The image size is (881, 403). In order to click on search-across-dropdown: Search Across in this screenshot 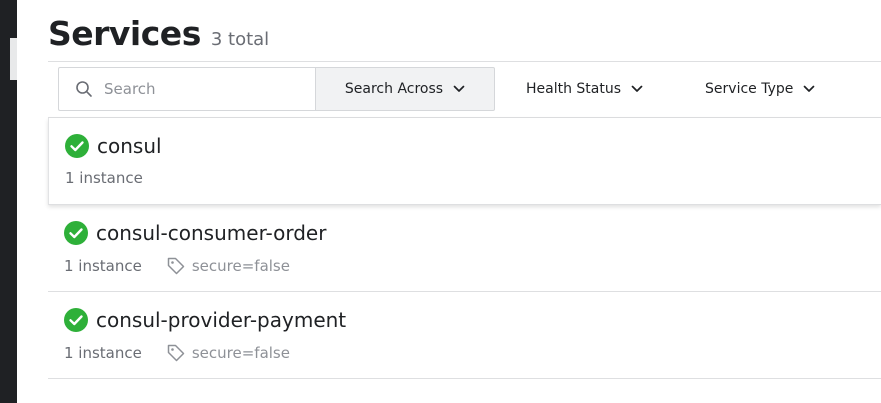, I will do `click(405, 89)`.